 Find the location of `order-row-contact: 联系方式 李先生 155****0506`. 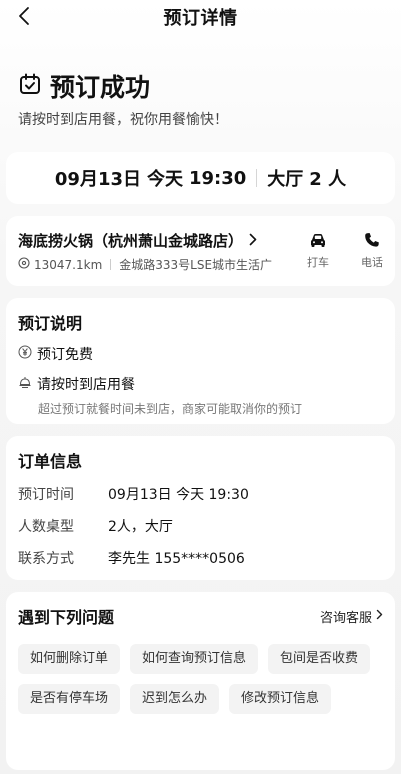

order-row-contact: 联系方式 李先生 155****0506 is located at coordinates (200, 558).